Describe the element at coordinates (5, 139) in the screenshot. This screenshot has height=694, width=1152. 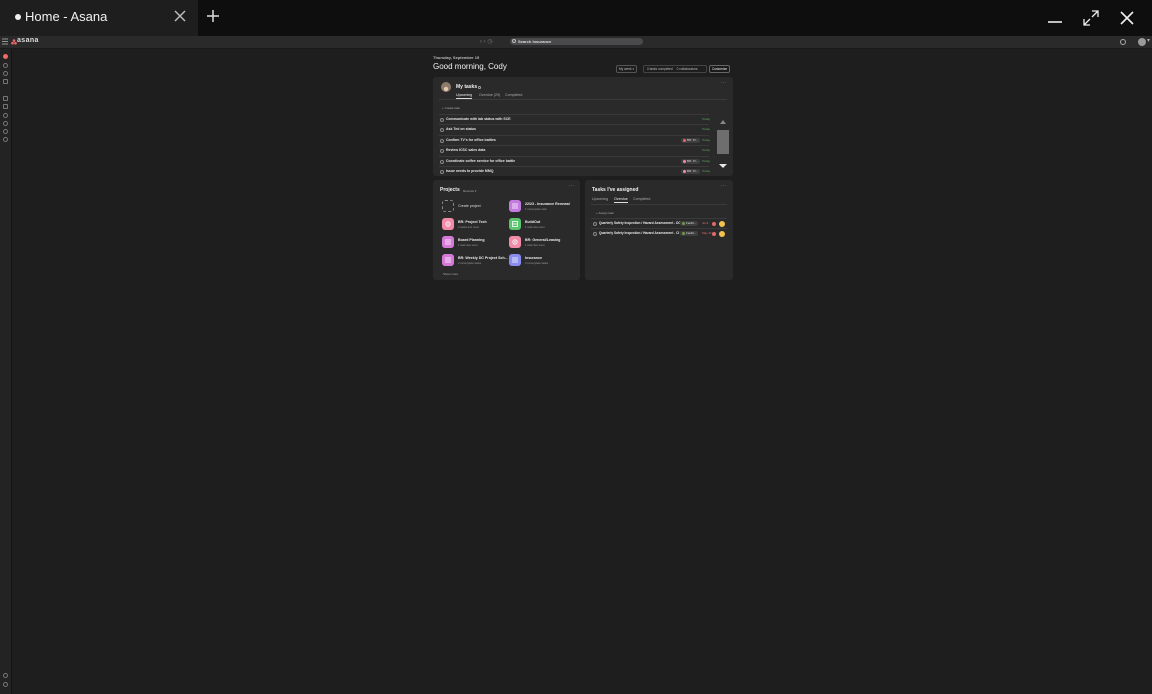
I see `people-icon` at that location.